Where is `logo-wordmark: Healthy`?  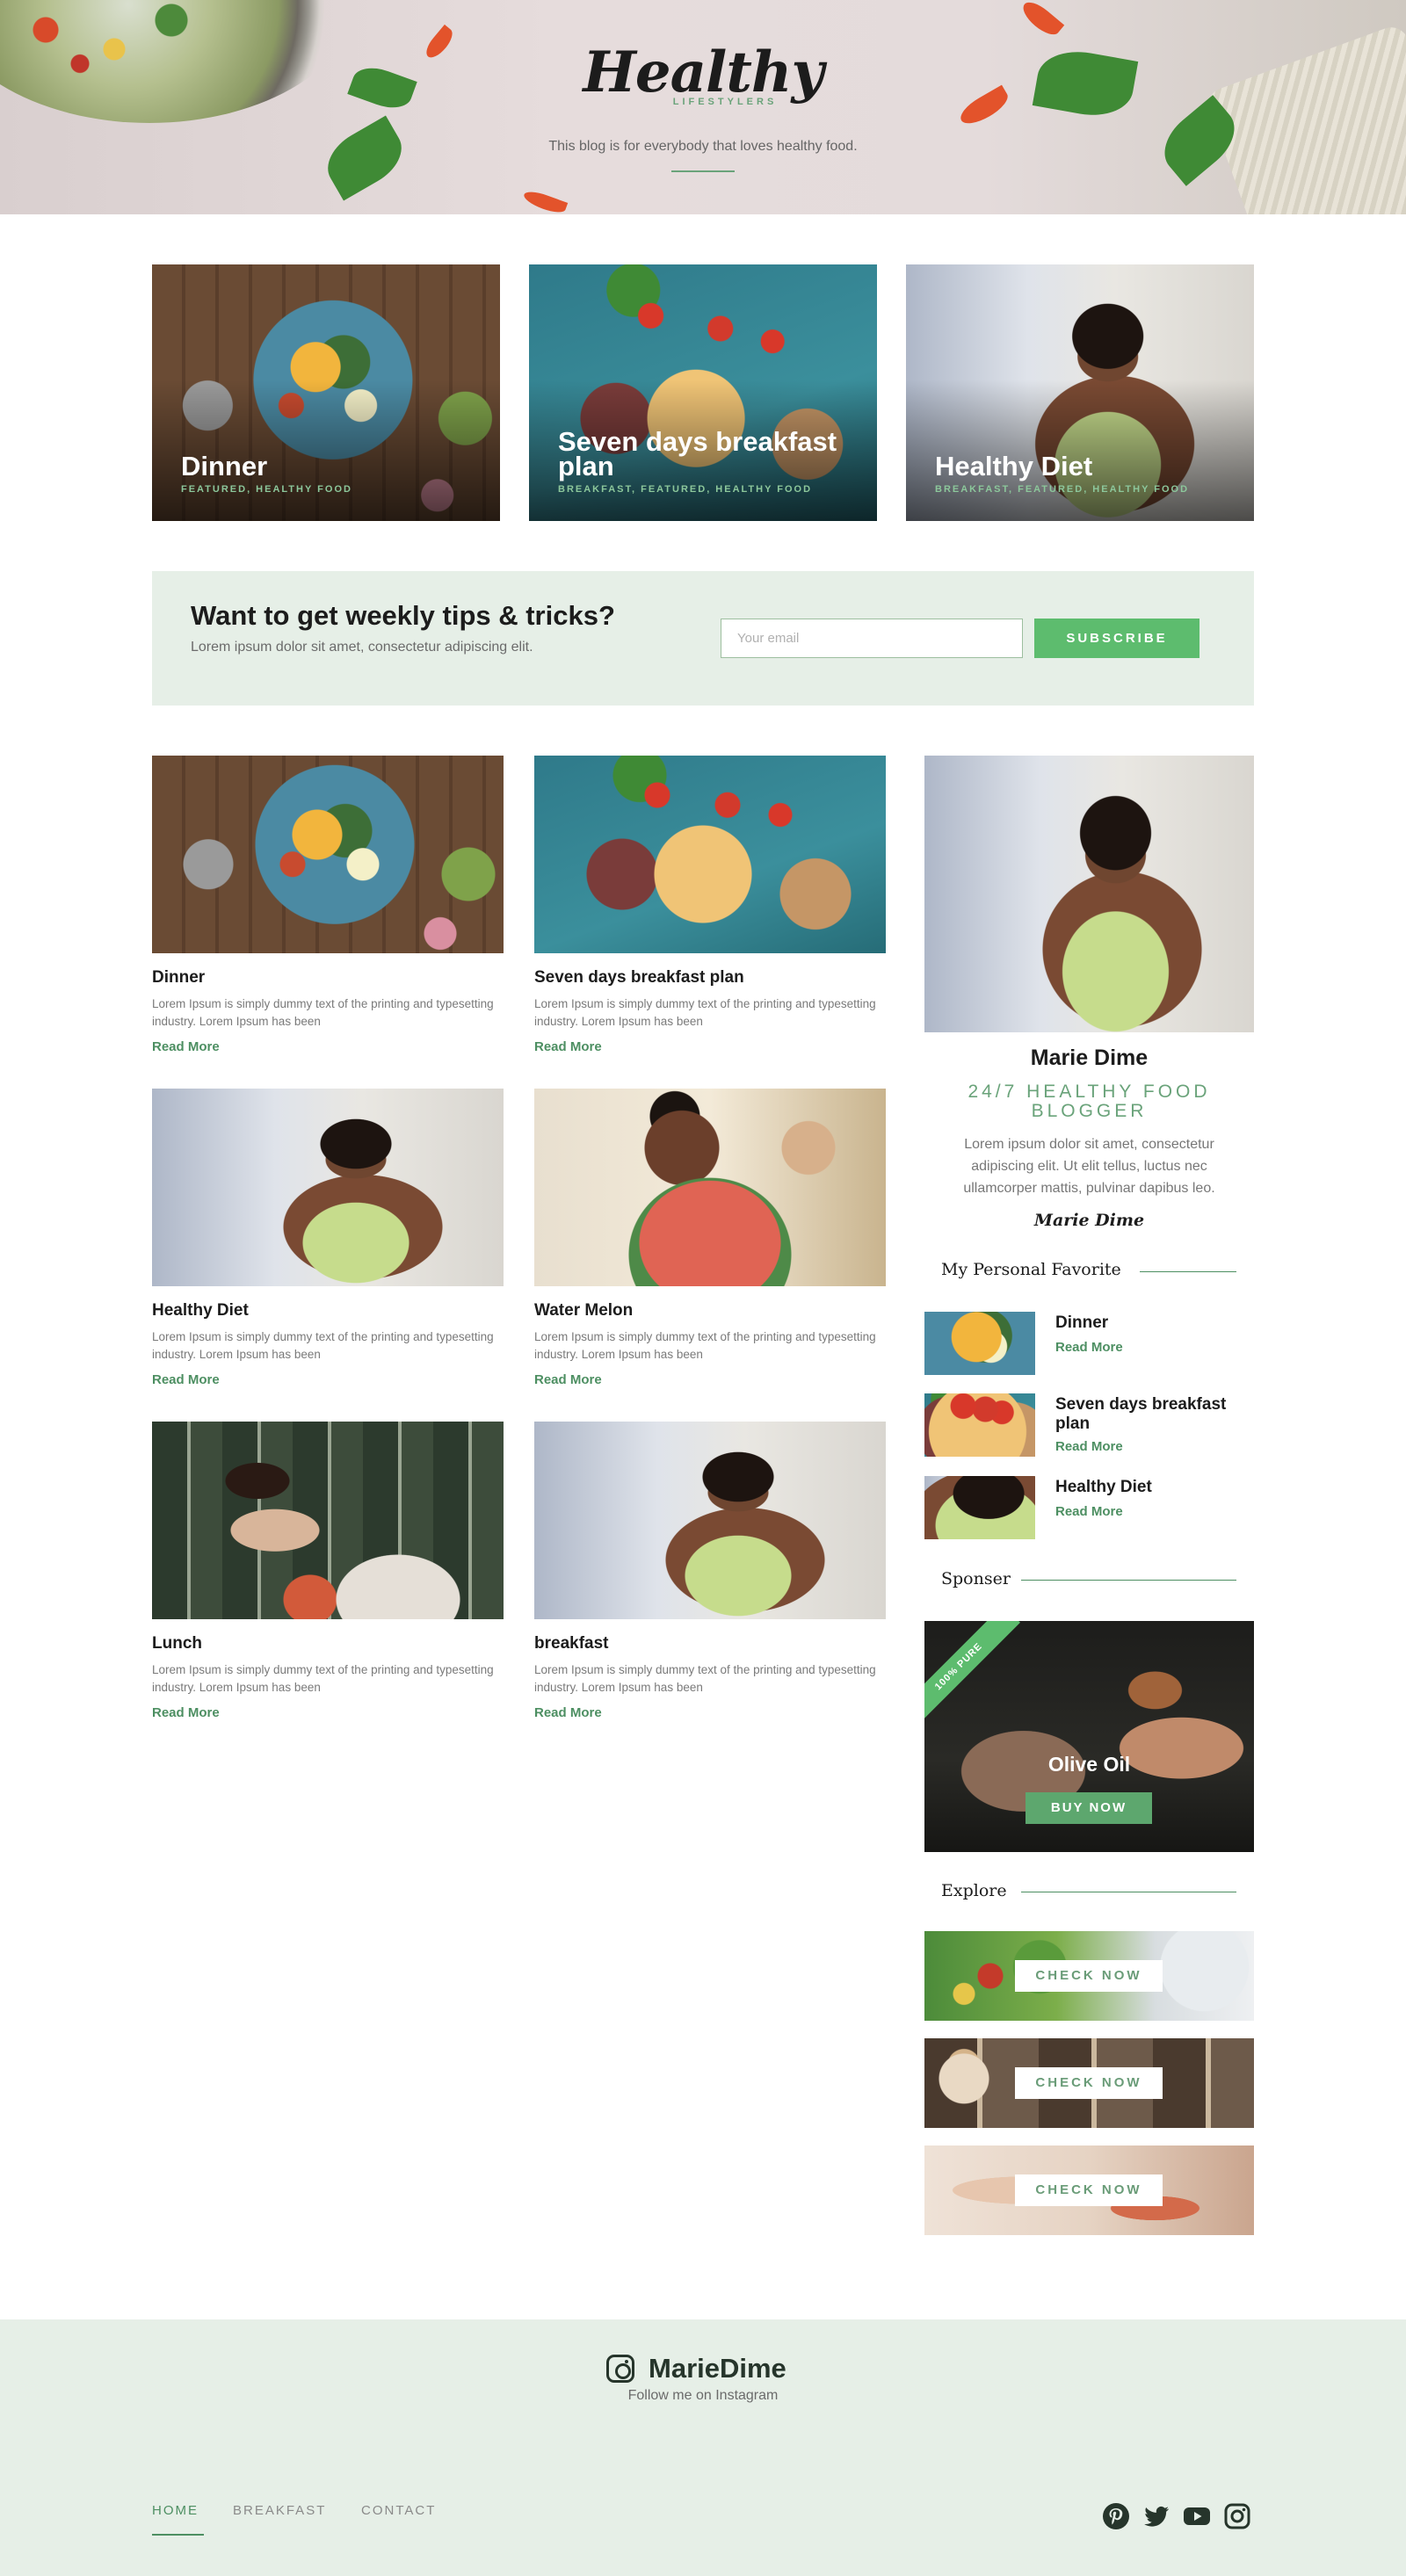
logo-wordmark: Healthy is located at coordinates (703, 72).